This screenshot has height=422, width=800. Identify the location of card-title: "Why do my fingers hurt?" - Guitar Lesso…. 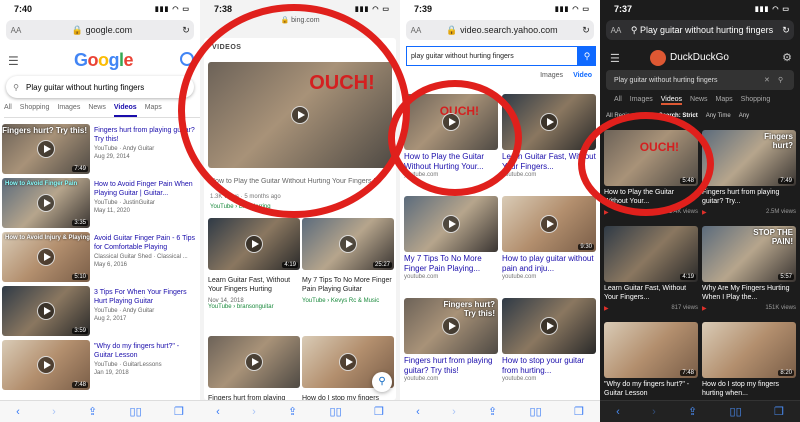
(651, 390).